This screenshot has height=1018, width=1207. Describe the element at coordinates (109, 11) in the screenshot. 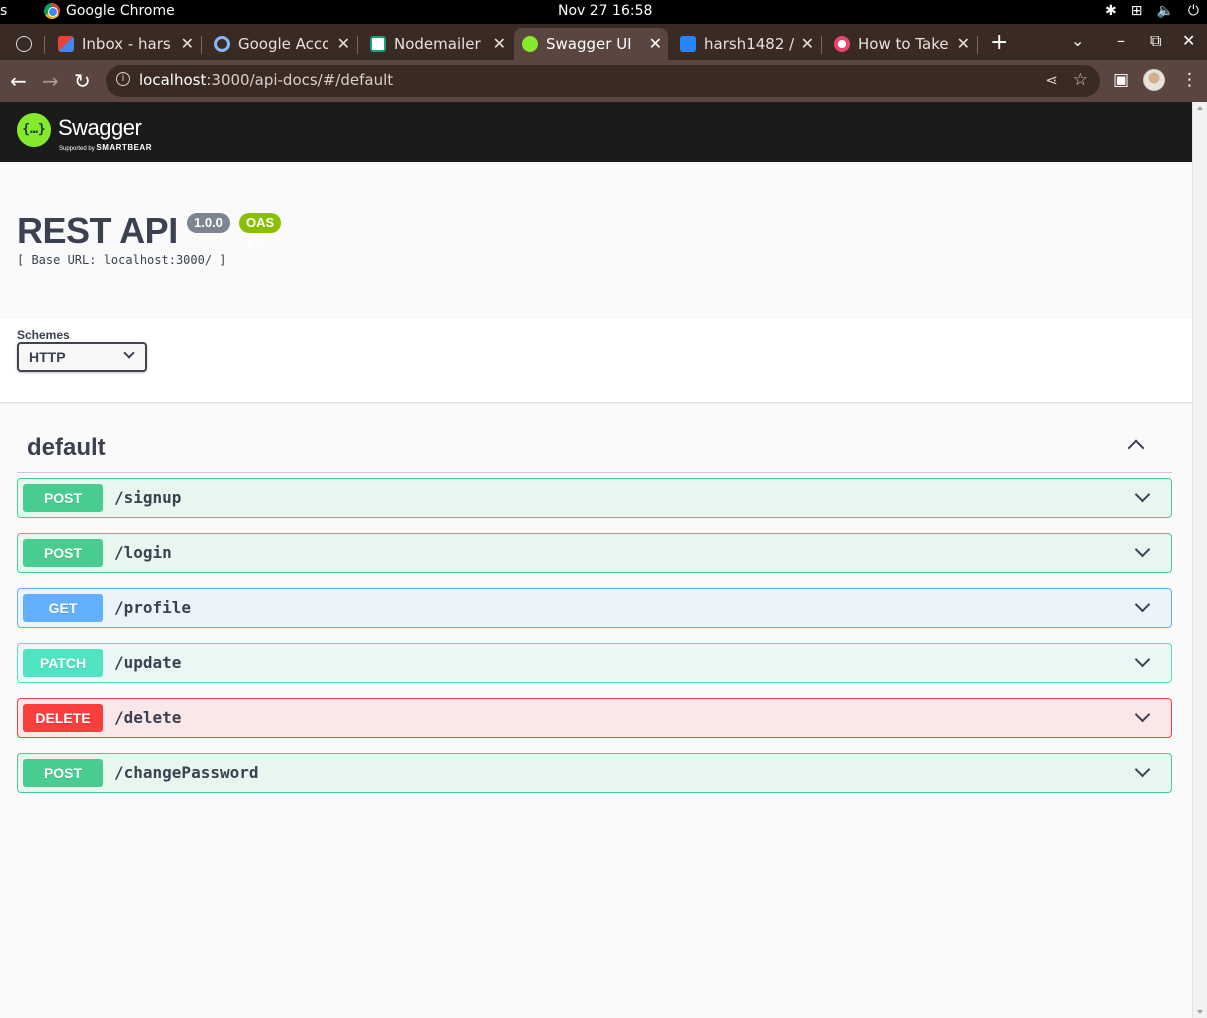

I see `app-menu: Google Chrome` at that location.